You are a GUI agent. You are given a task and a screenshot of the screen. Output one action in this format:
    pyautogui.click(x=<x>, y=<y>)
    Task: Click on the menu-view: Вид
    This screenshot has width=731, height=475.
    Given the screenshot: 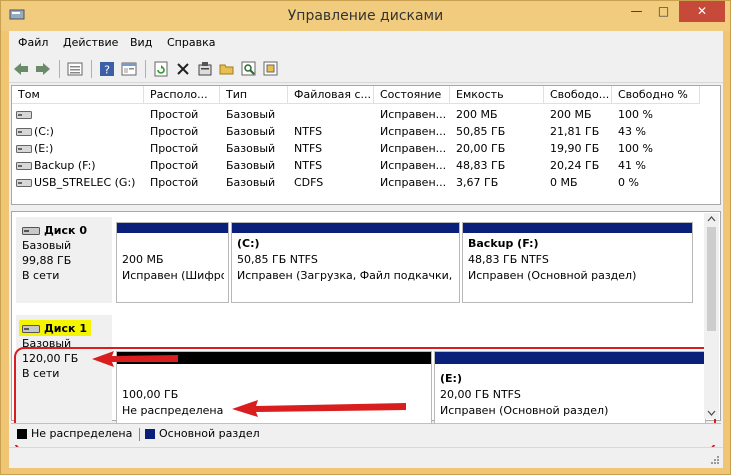 What is the action you would take?
    pyautogui.click(x=141, y=42)
    